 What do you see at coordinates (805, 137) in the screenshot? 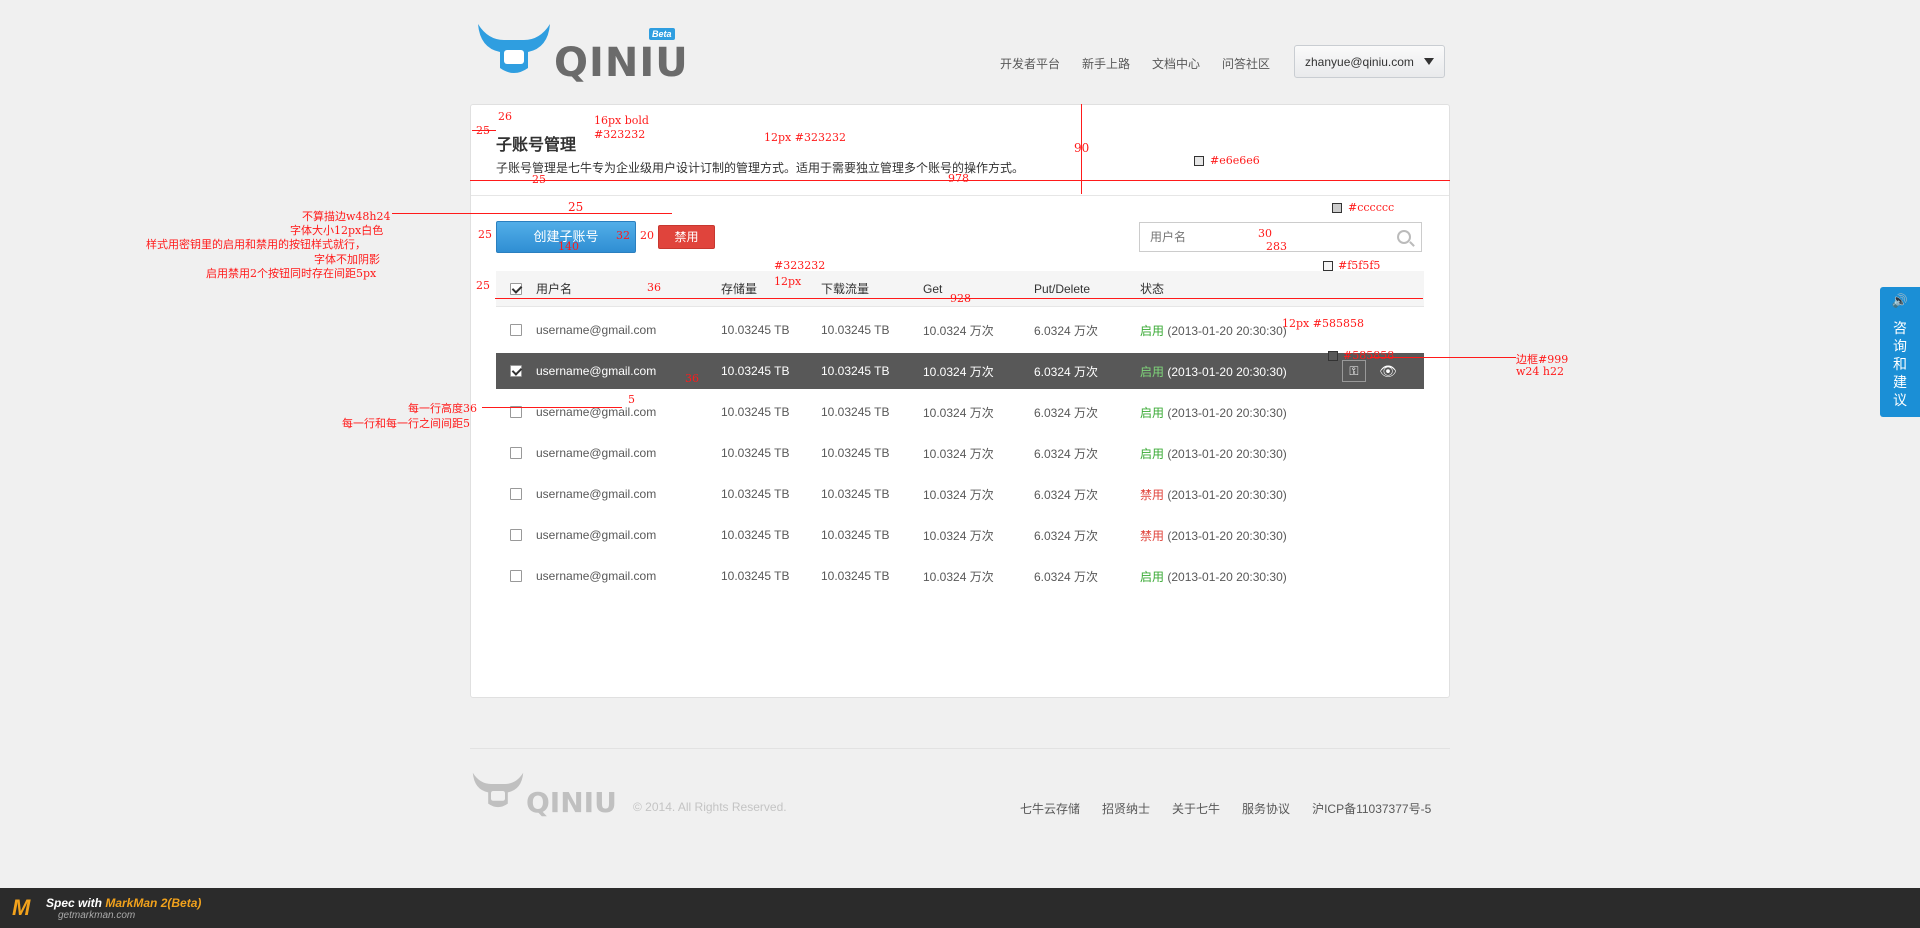
I see `annotation-desc-font: 12px #323232` at bounding box center [805, 137].